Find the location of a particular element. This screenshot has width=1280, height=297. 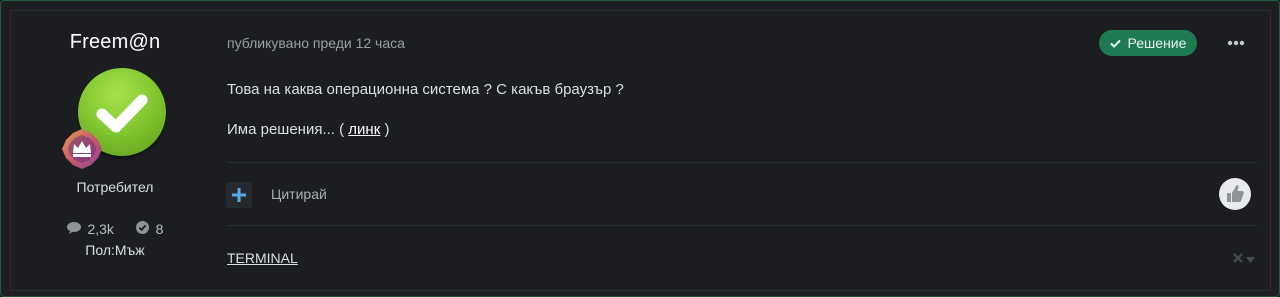

more-dots-icon is located at coordinates (1236, 43).